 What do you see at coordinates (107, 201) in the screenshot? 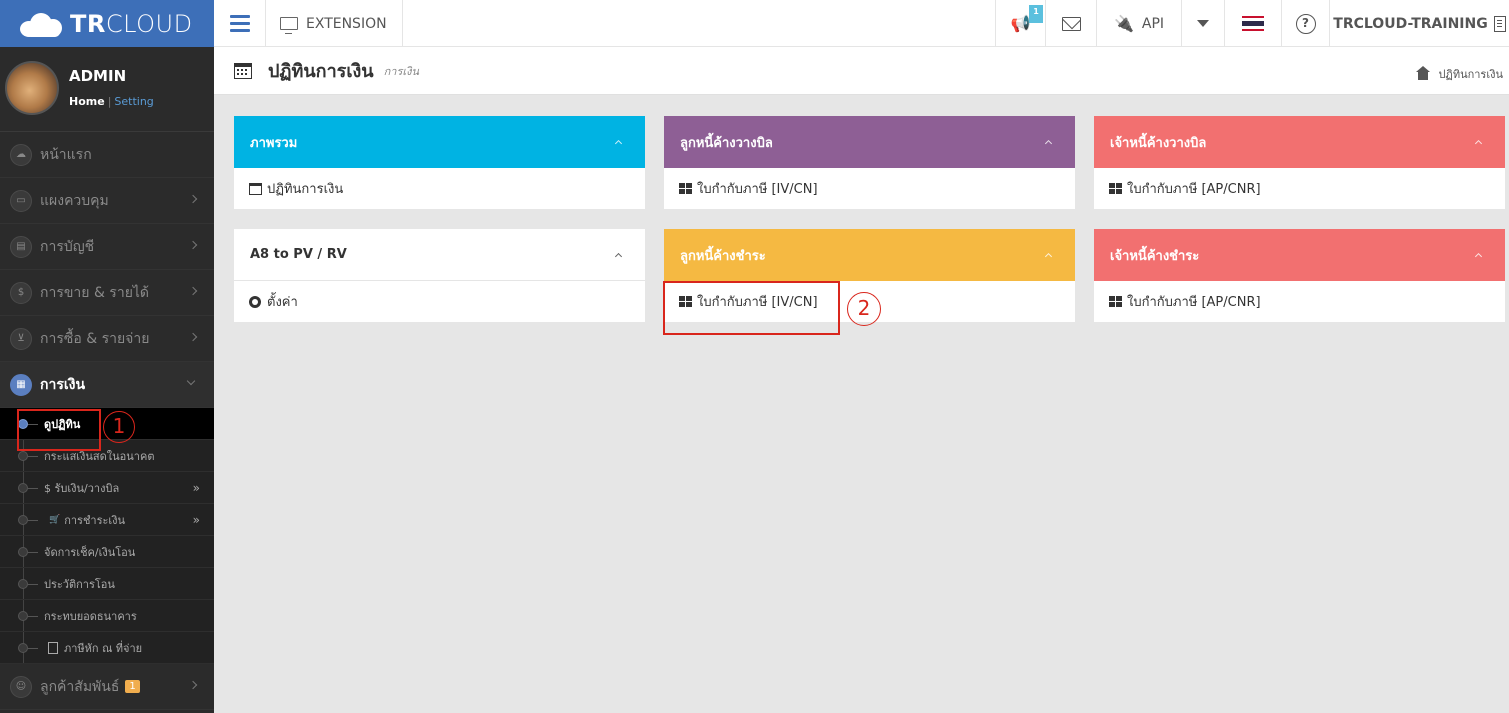
I see `sidebar-item-dashboard: ▭ แผงควบคุม` at bounding box center [107, 201].